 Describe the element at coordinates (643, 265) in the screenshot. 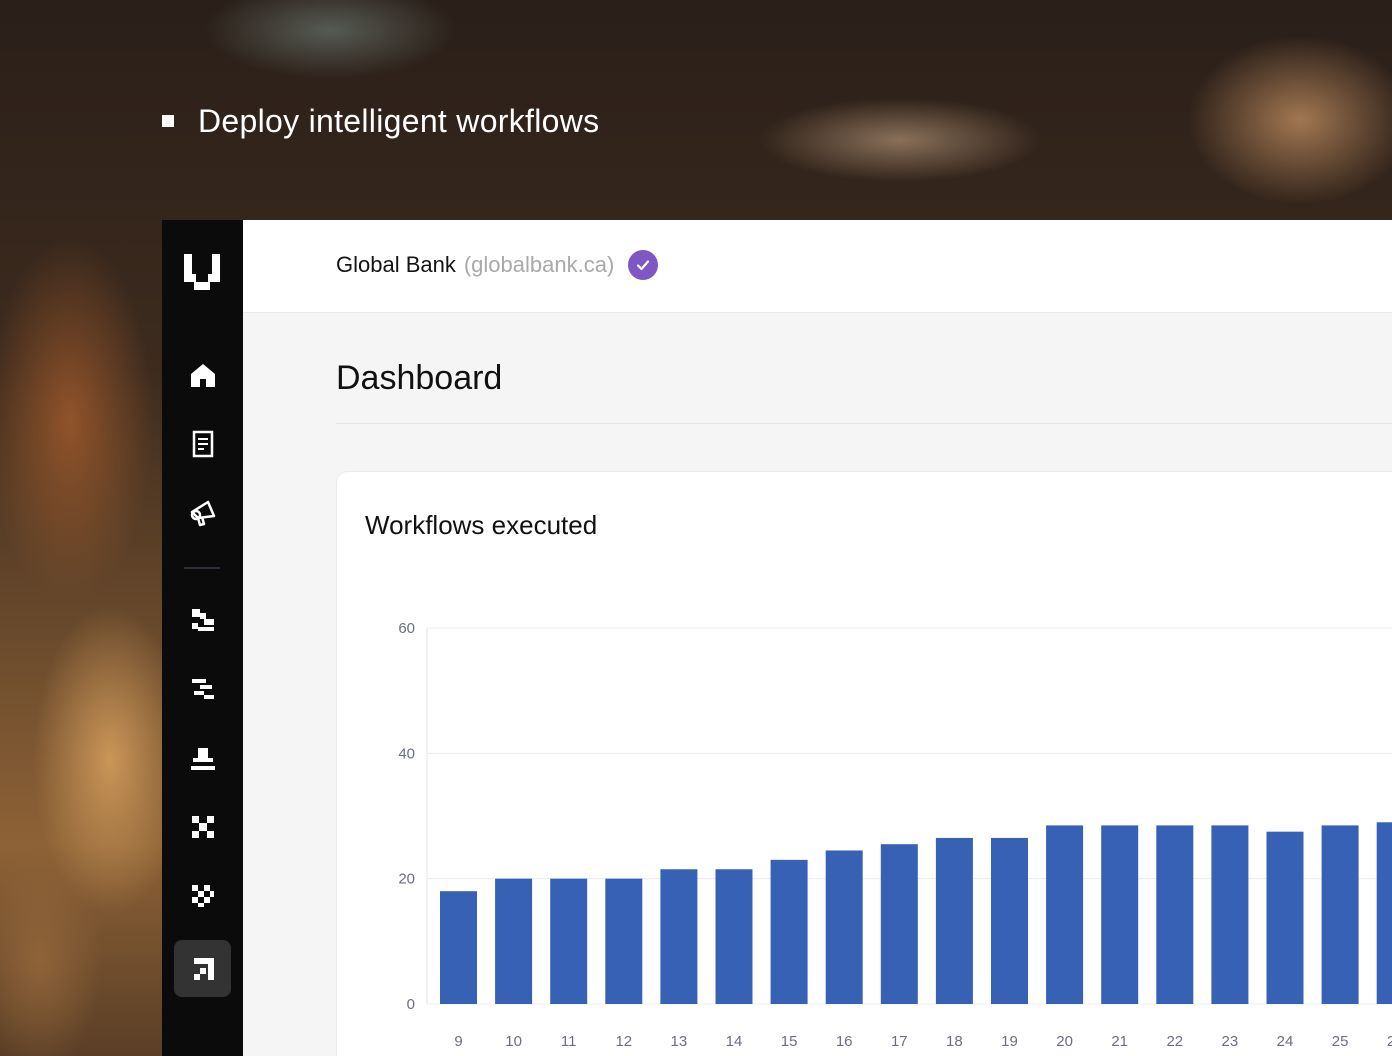

I see `verified-check-icon` at that location.